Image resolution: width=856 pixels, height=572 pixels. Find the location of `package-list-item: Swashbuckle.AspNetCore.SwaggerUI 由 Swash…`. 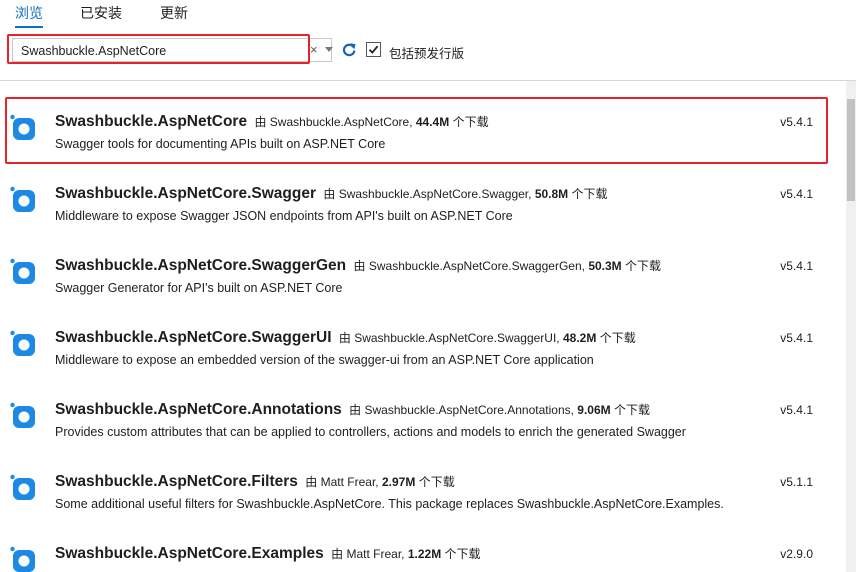

package-list-item: Swashbuckle.AspNetCore.SwaggerUI 由 Swash… is located at coordinates (423, 333).